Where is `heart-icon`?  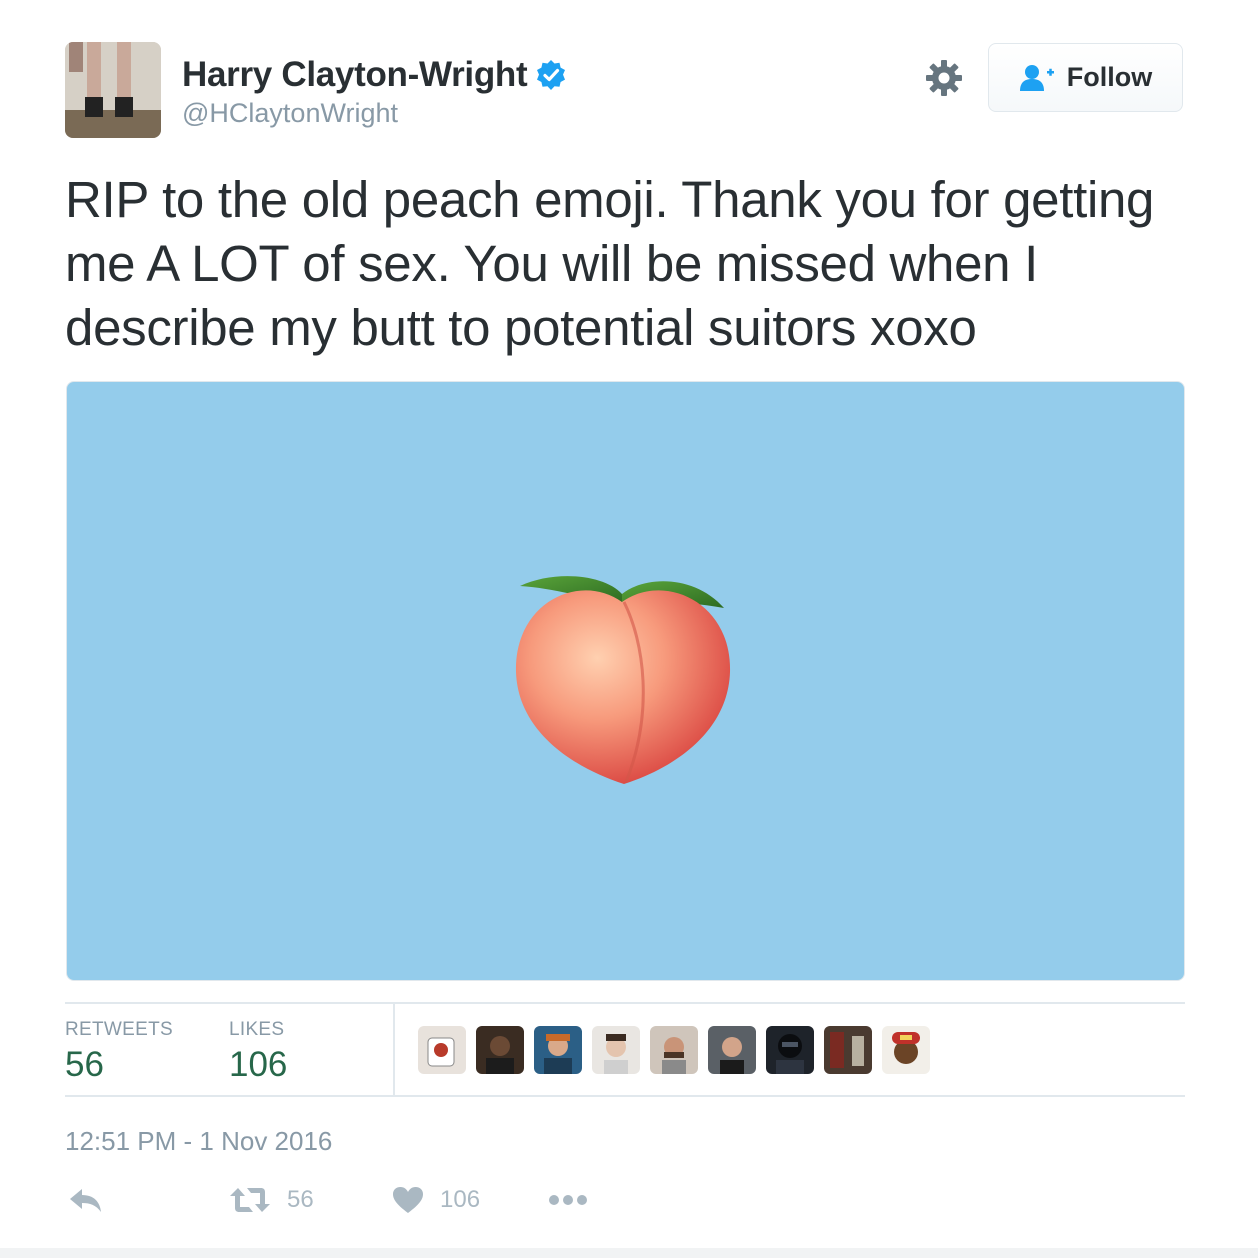
heart-icon is located at coordinates (408, 1200).